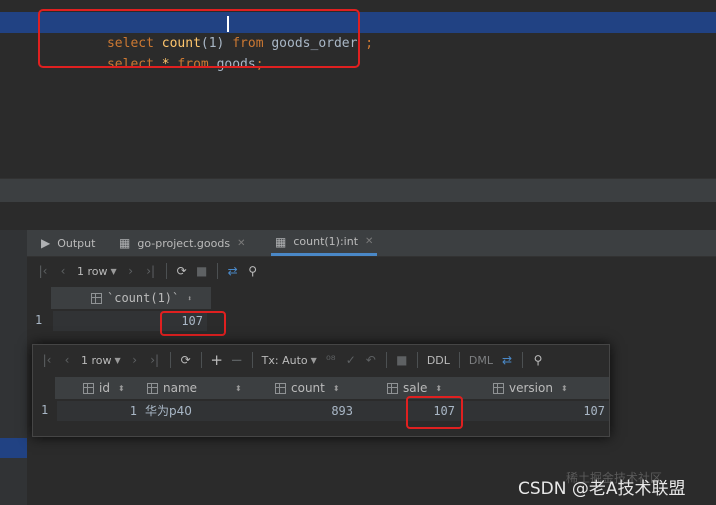 The image size is (716, 505). What do you see at coordinates (438, 360) in the screenshot?
I see `ddl-button: DDL` at bounding box center [438, 360].